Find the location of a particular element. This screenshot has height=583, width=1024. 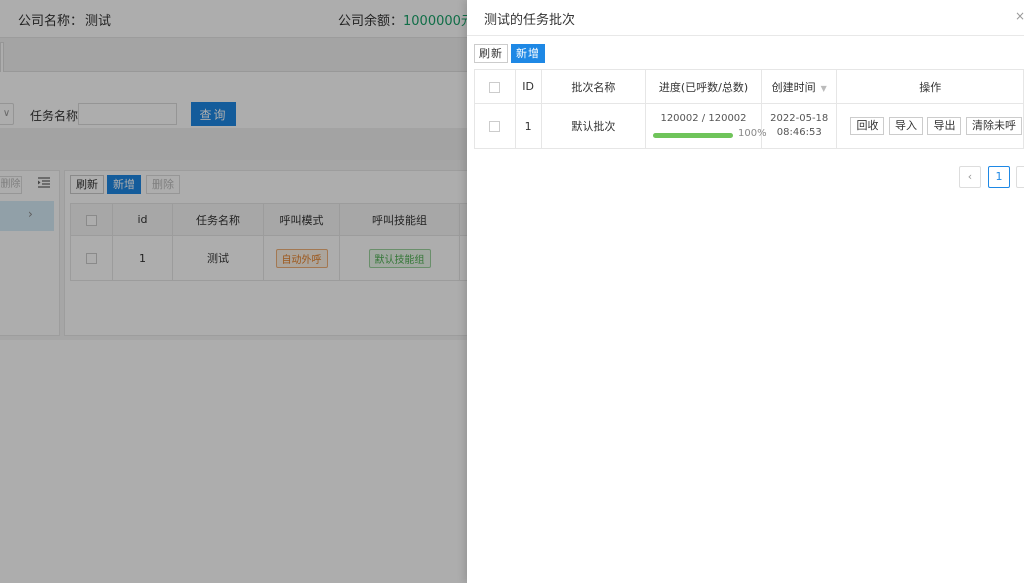

drawer-header: 测试的任务批次 × is located at coordinates (745, 18).